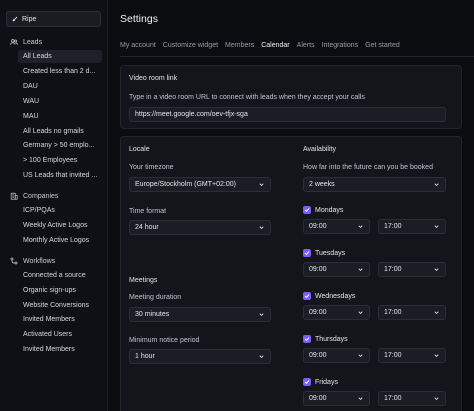 The height and width of the screenshot is (411, 474). Describe the element at coordinates (336, 312) in the screenshot. I see `wednesdays-start-select: 09:00` at that location.